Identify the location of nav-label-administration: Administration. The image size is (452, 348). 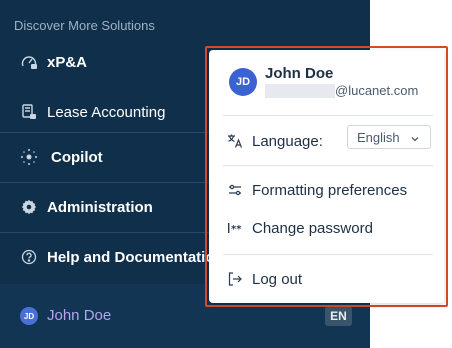
(100, 207).